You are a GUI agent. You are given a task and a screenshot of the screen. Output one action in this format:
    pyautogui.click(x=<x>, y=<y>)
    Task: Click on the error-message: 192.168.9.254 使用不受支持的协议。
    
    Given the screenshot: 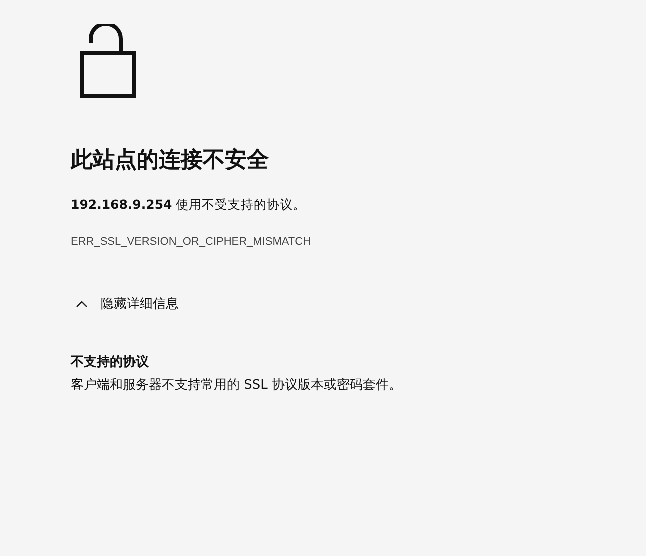 What is the action you would take?
    pyautogui.click(x=189, y=205)
    